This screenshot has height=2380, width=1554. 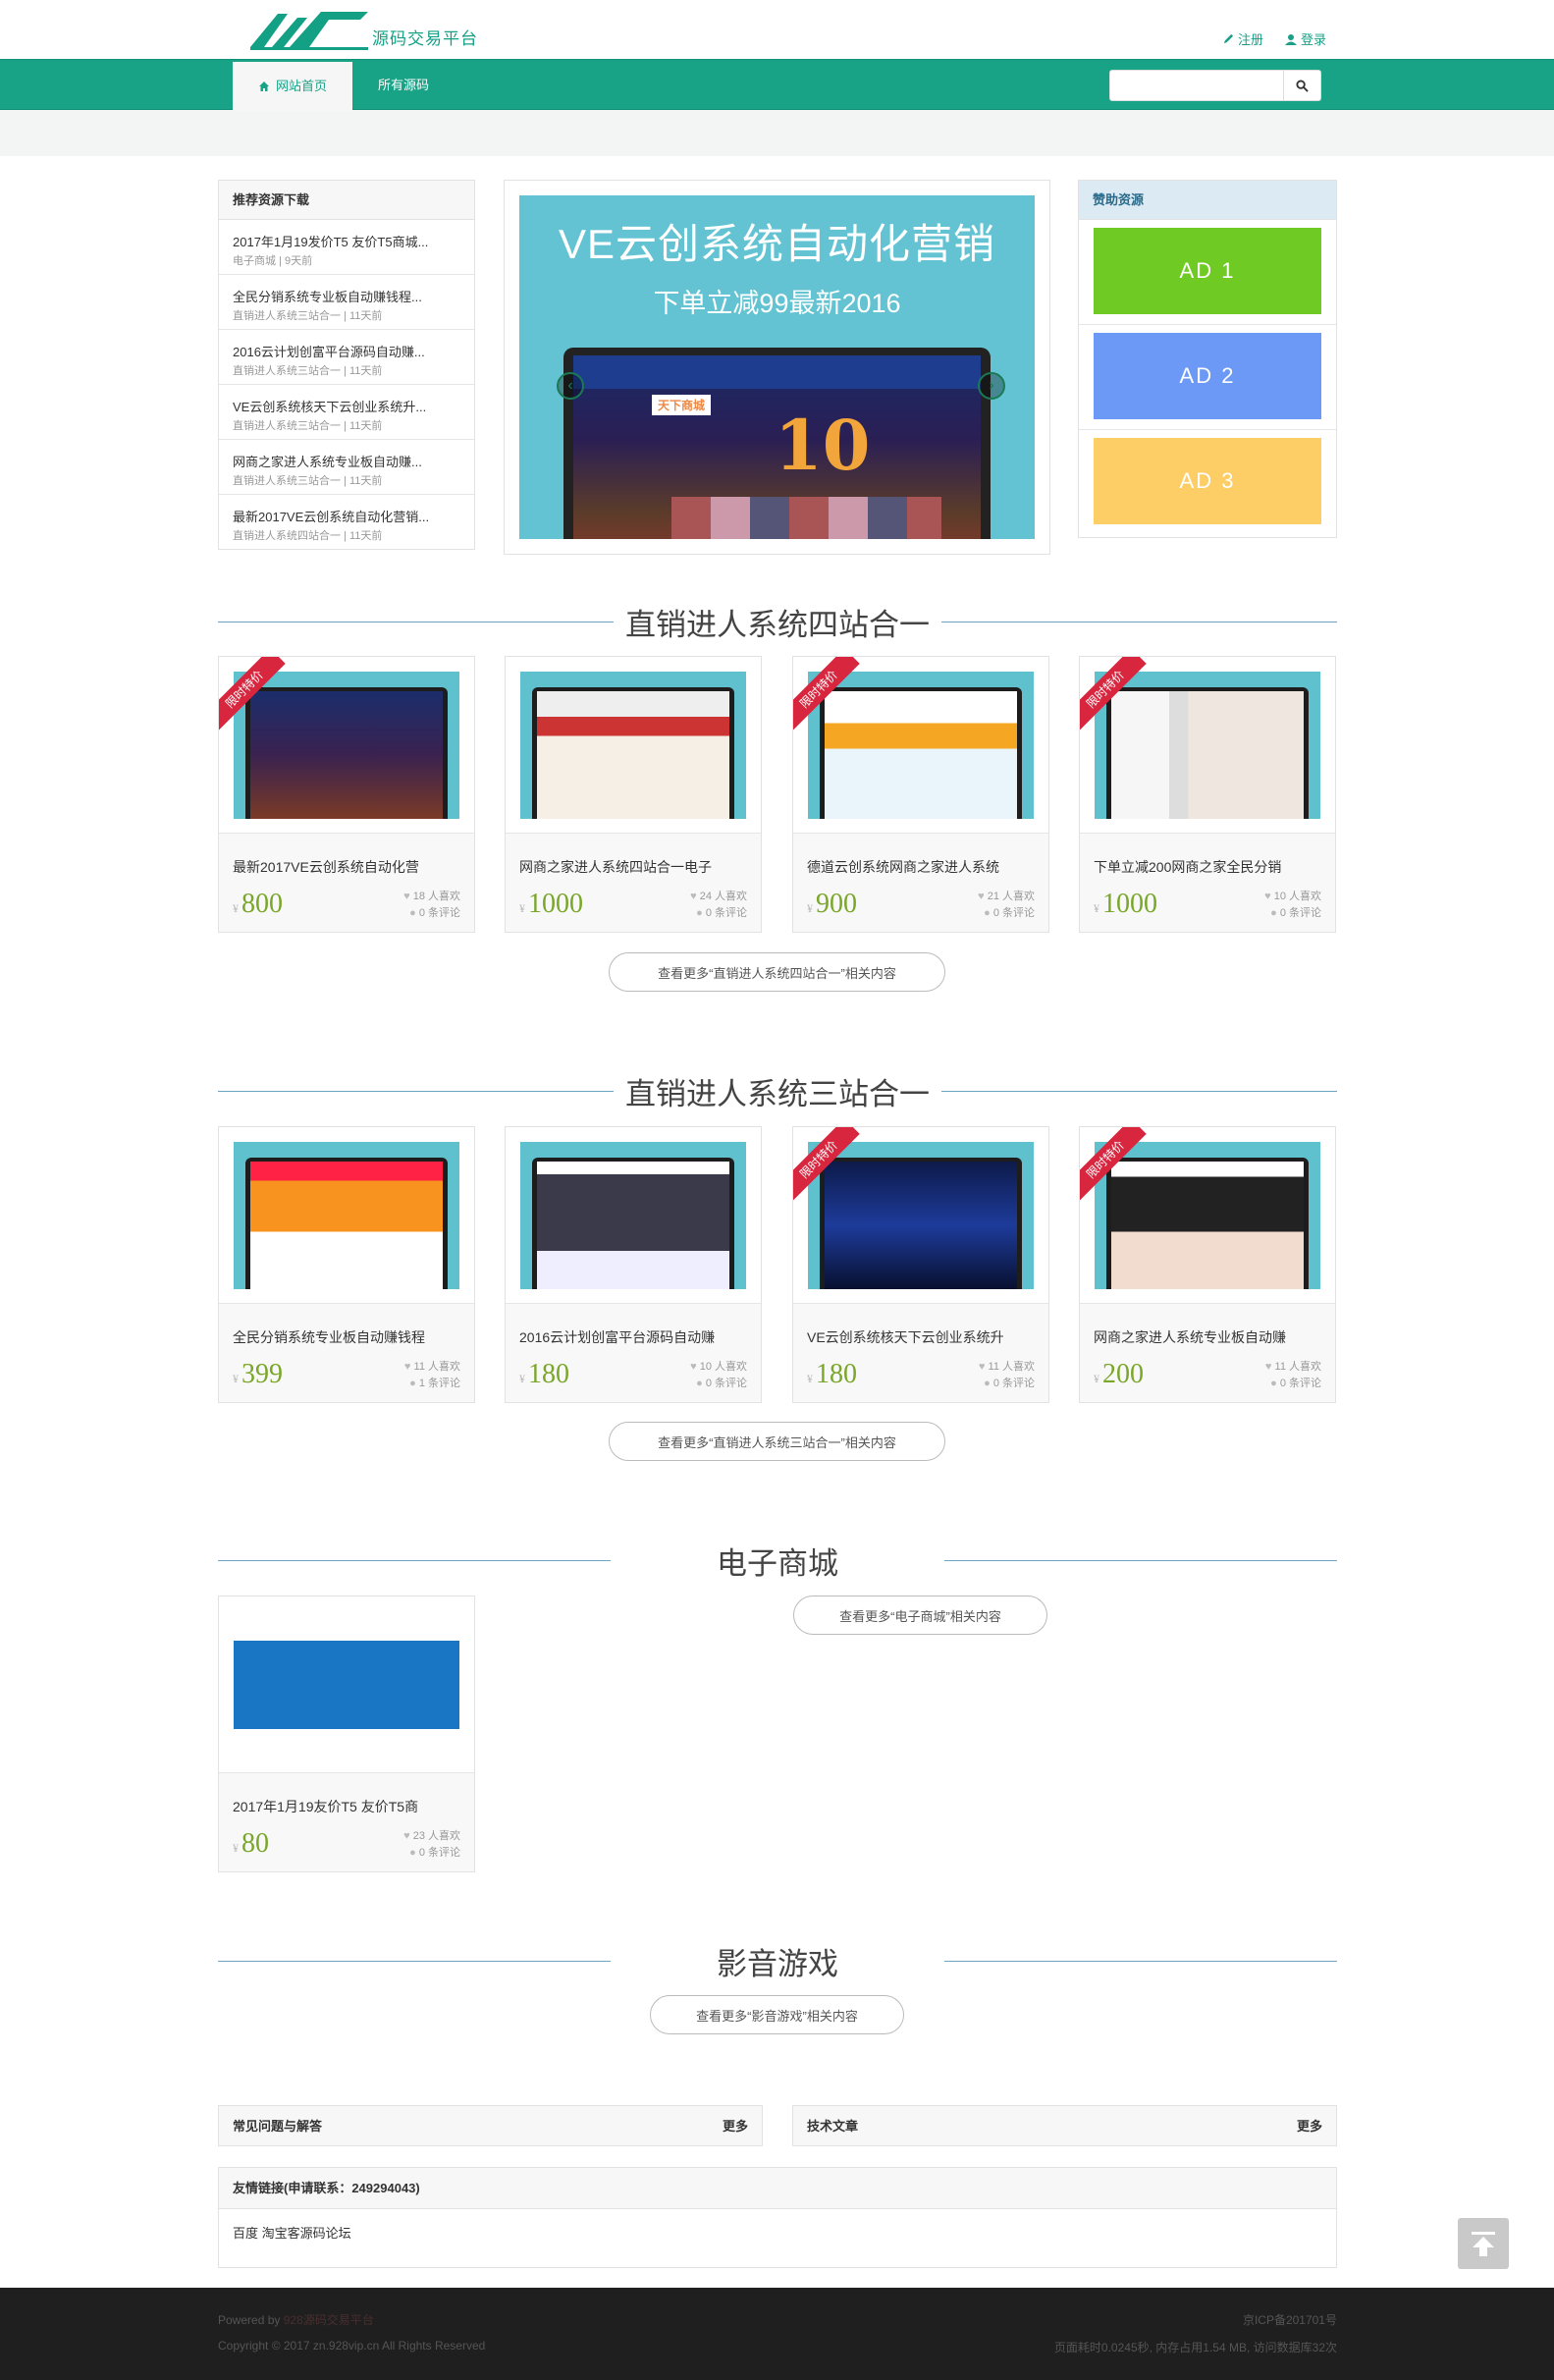 What do you see at coordinates (1243, 38) in the screenshot?
I see `register-link: 注册` at bounding box center [1243, 38].